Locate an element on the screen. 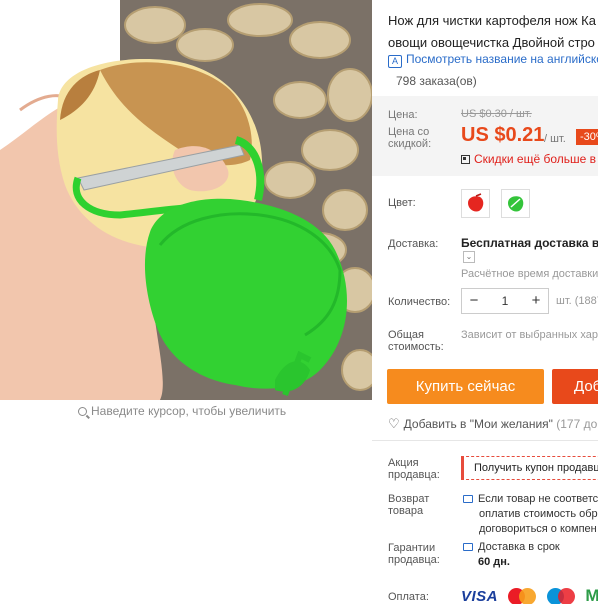  zoom-hint-text: Наведите курсор, чтобы увеличить is located at coordinates (189, 411).